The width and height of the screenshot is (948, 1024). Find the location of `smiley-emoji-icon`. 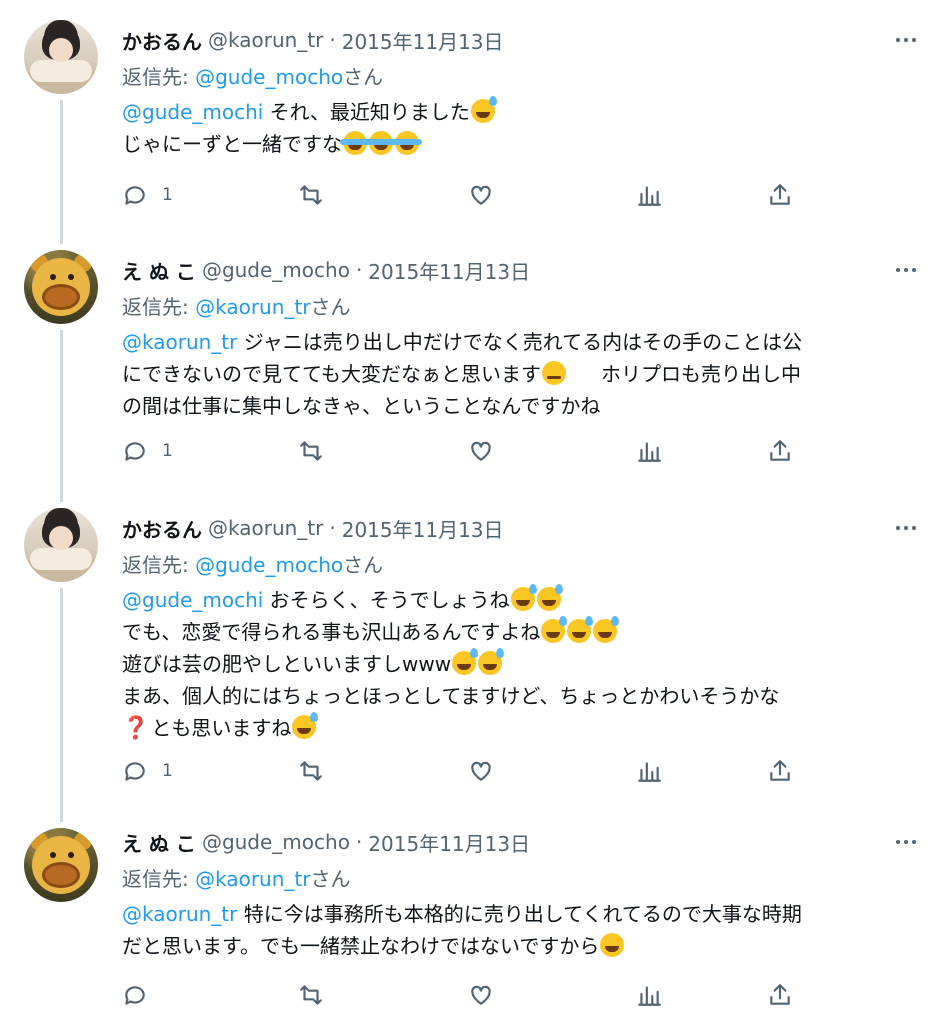

smiley-emoji-icon is located at coordinates (612, 945).